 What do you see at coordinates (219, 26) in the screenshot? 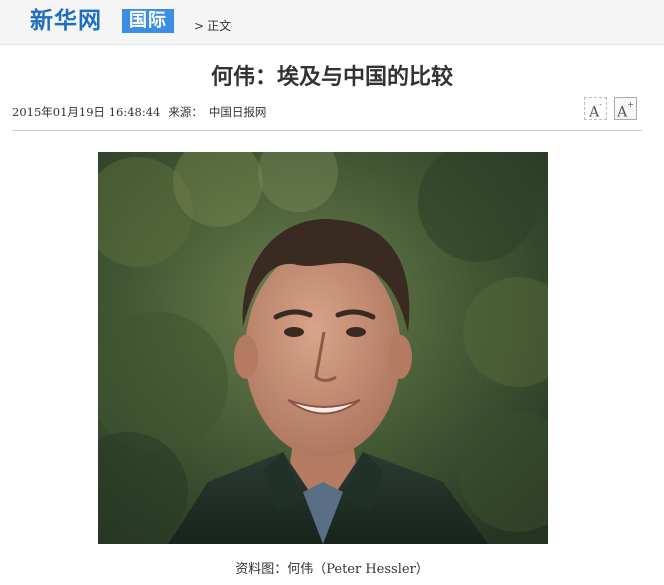
I see `breadcrumb-current: 正文` at bounding box center [219, 26].